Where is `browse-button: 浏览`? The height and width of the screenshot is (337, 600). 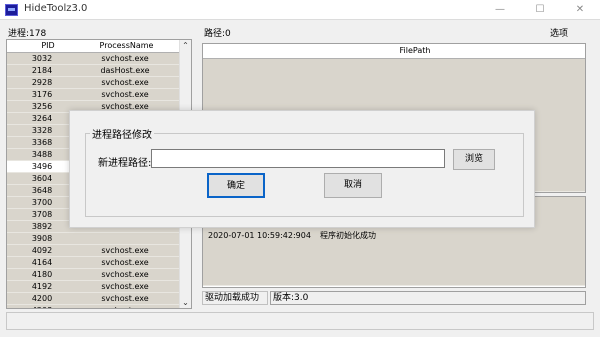
browse-button: 浏览 is located at coordinates (474, 159).